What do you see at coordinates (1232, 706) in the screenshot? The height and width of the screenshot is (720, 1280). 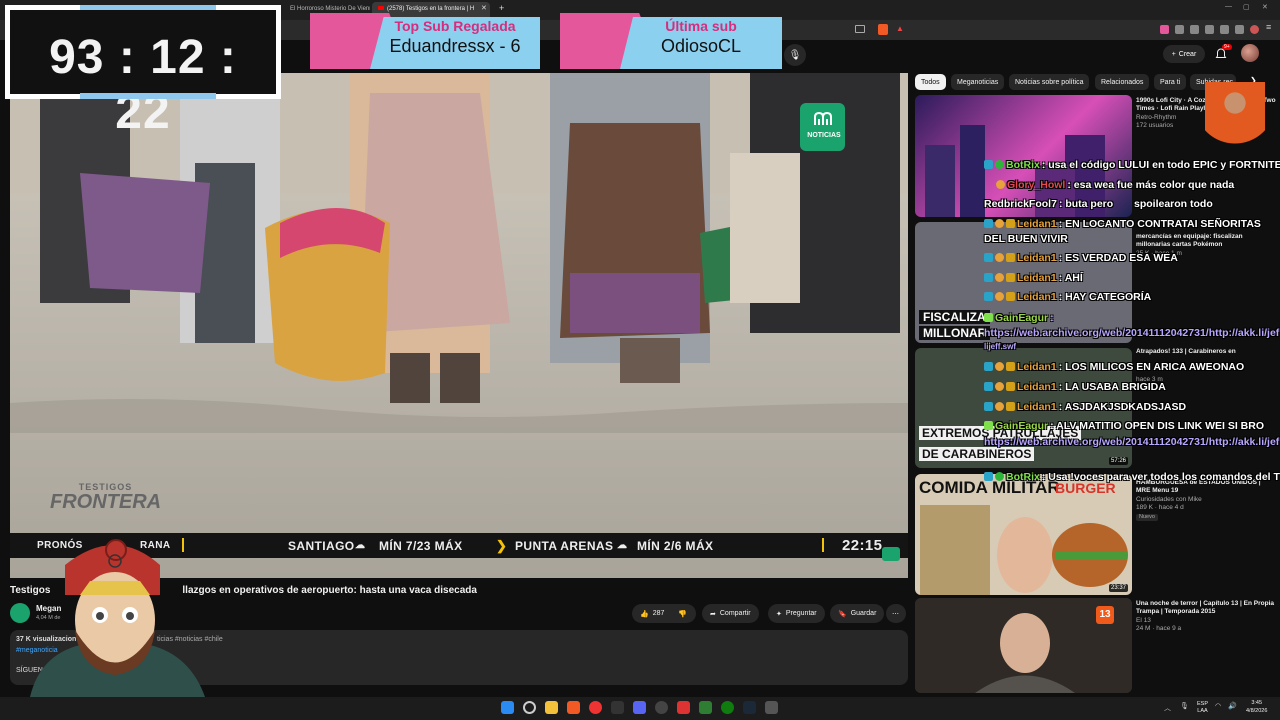 I see `volume-icon: 🔊` at bounding box center [1232, 706].